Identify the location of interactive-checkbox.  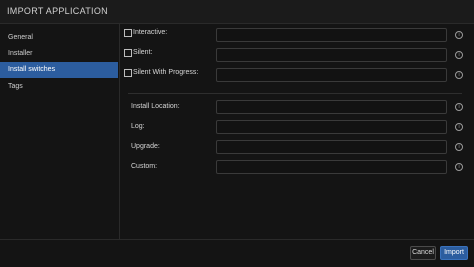
(128, 33).